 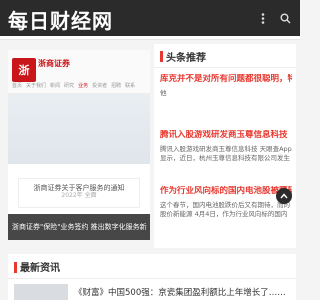 I want to click on search-icon, so click(x=285, y=18).